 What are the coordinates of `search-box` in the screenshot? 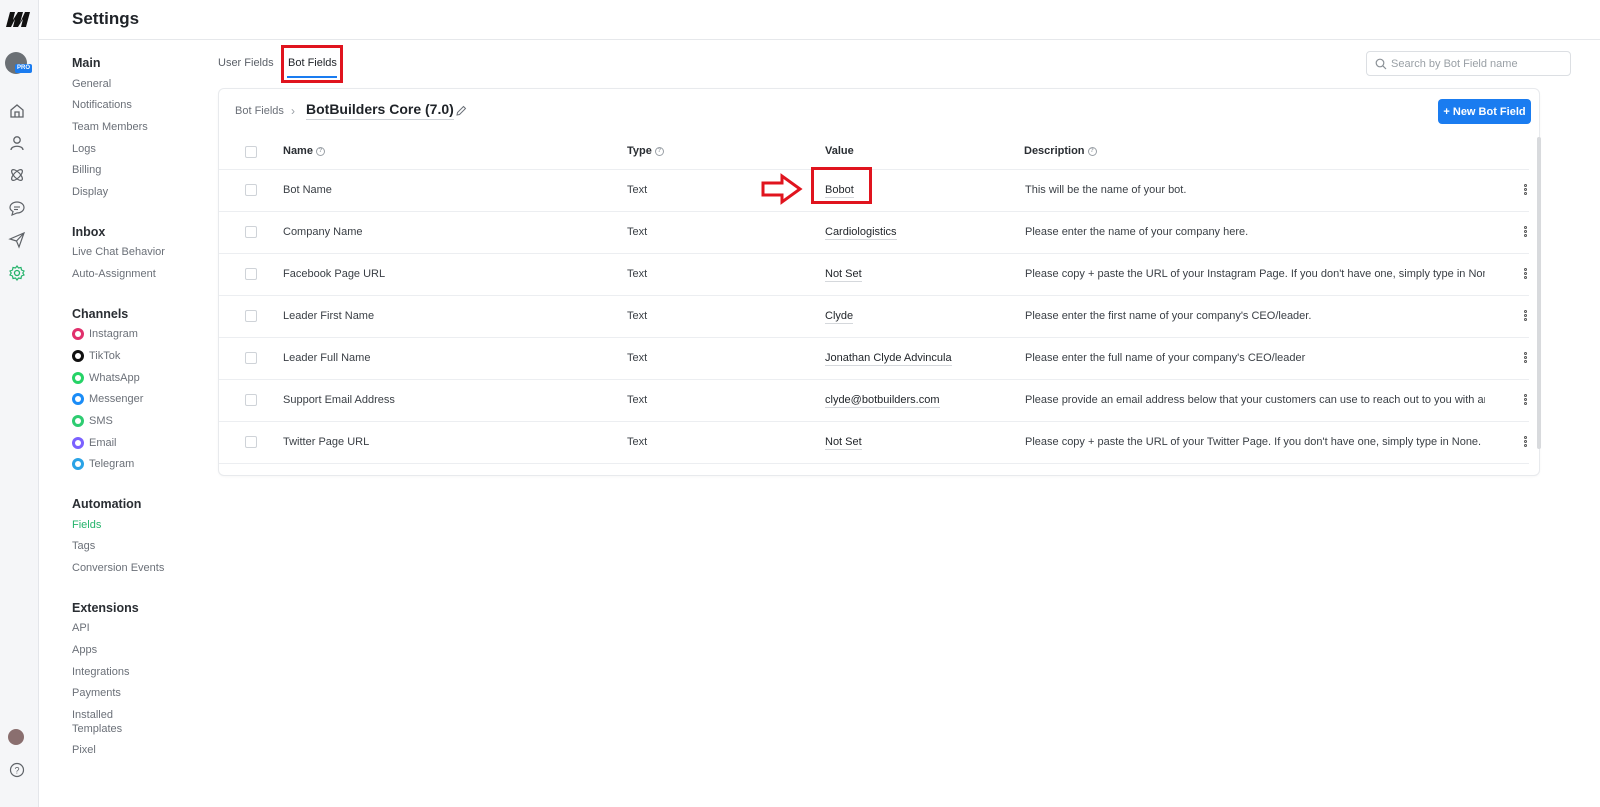 It's located at (1468, 63).